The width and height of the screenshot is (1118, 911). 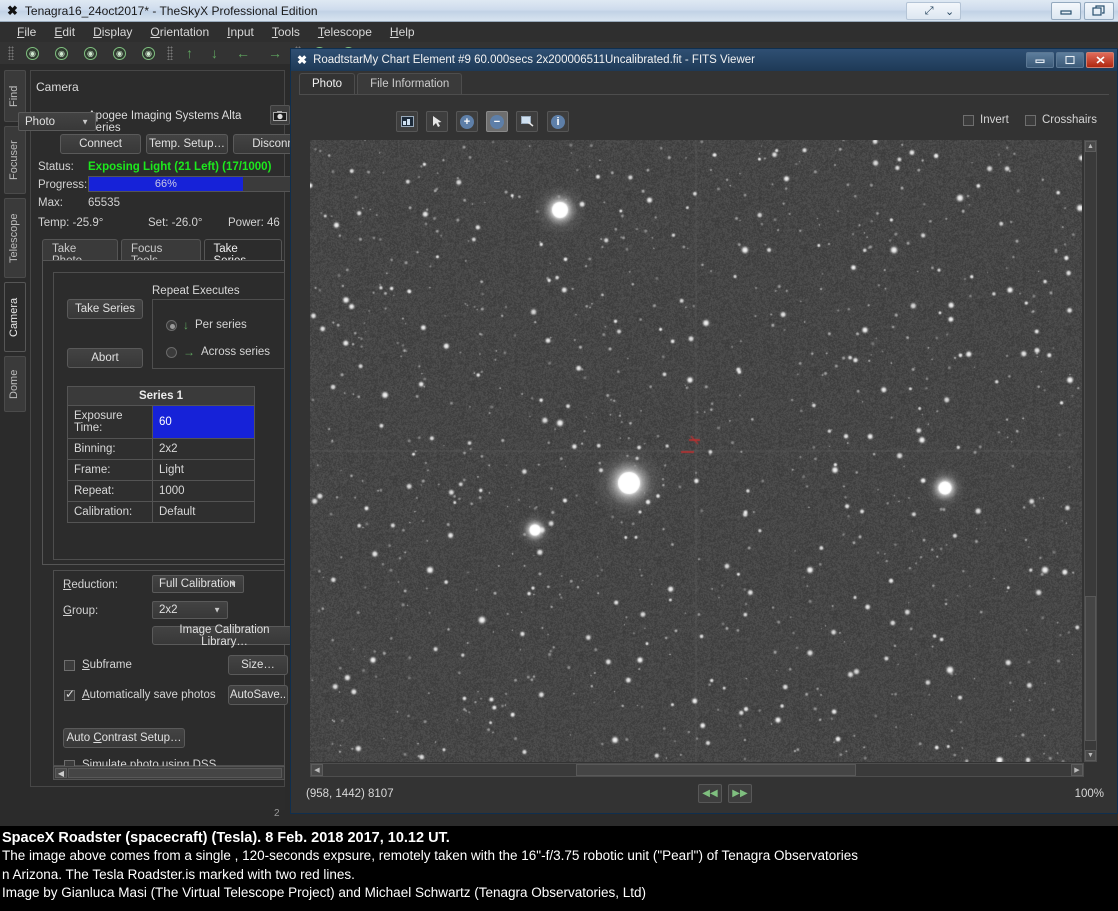 What do you see at coordinates (61, 53) in the screenshot?
I see `tool-circle-2-icon: ◉` at bounding box center [61, 53].